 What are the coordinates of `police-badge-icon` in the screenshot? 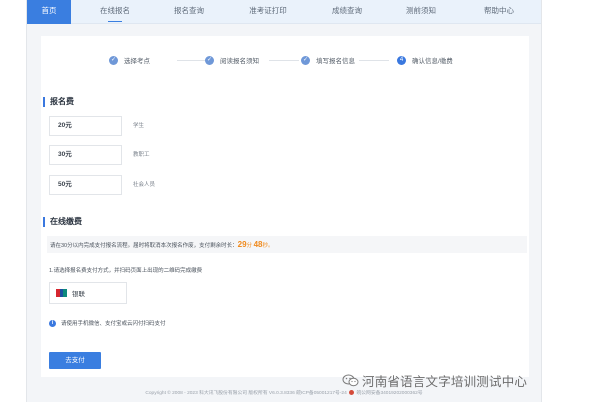 It's located at (352, 393).